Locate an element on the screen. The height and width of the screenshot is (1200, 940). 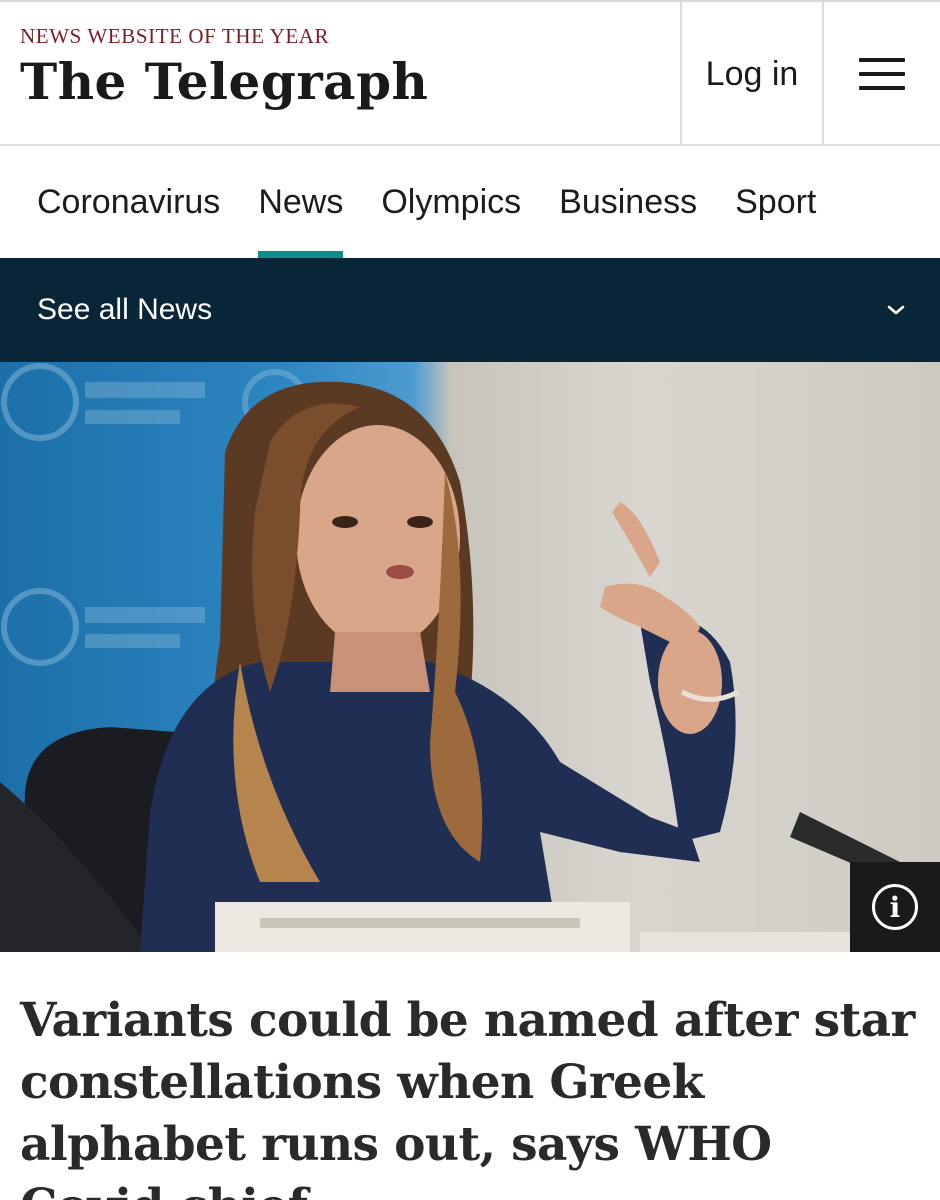
section-nav: Coronavirus News Olympics Business Sport is located at coordinates (470, 202).